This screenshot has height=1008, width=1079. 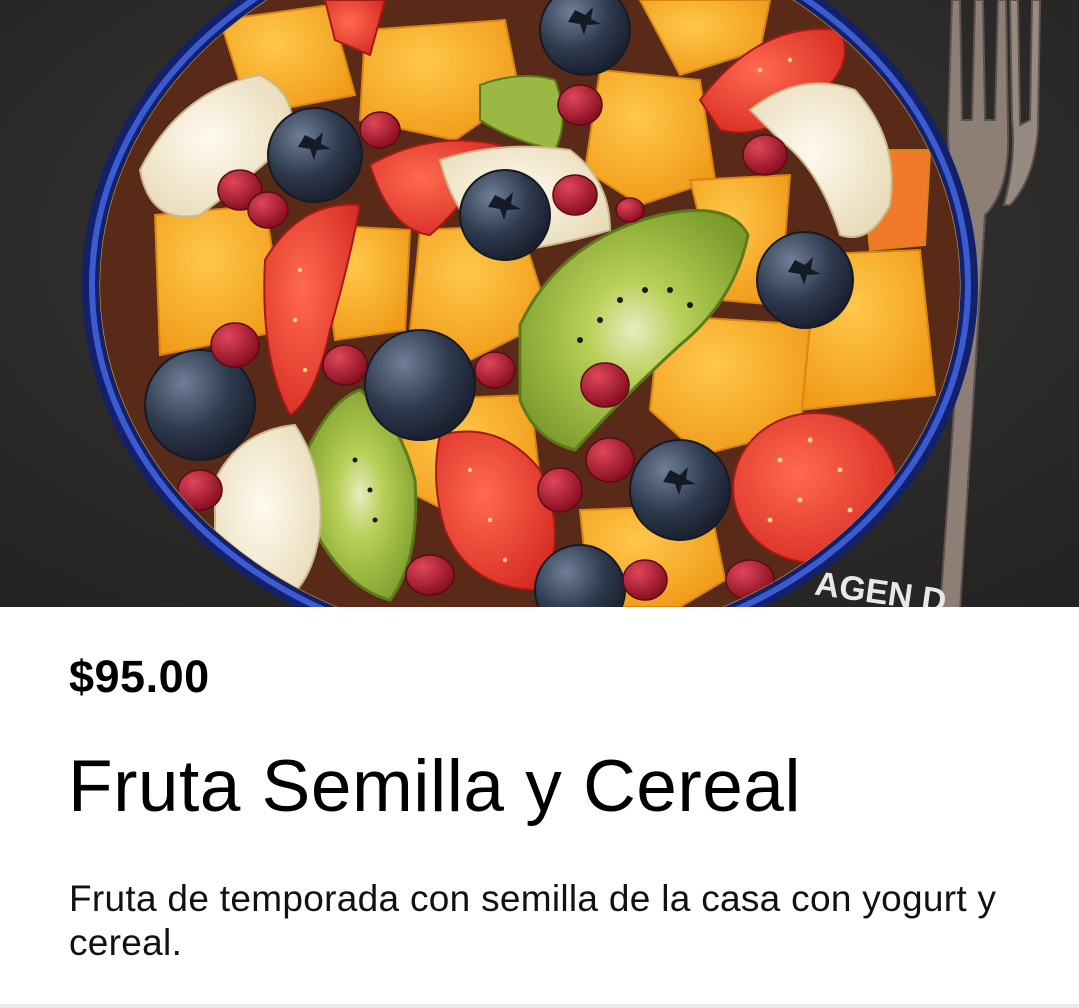 What do you see at coordinates (539, 1006) in the screenshot?
I see `divider` at bounding box center [539, 1006].